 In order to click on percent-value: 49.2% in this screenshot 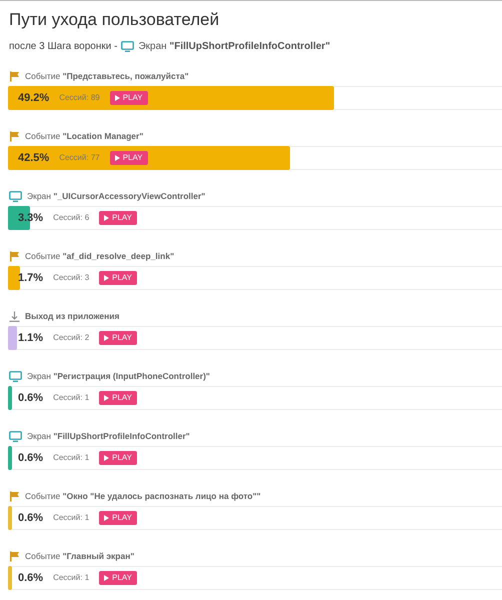, I will do `click(34, 98)`.